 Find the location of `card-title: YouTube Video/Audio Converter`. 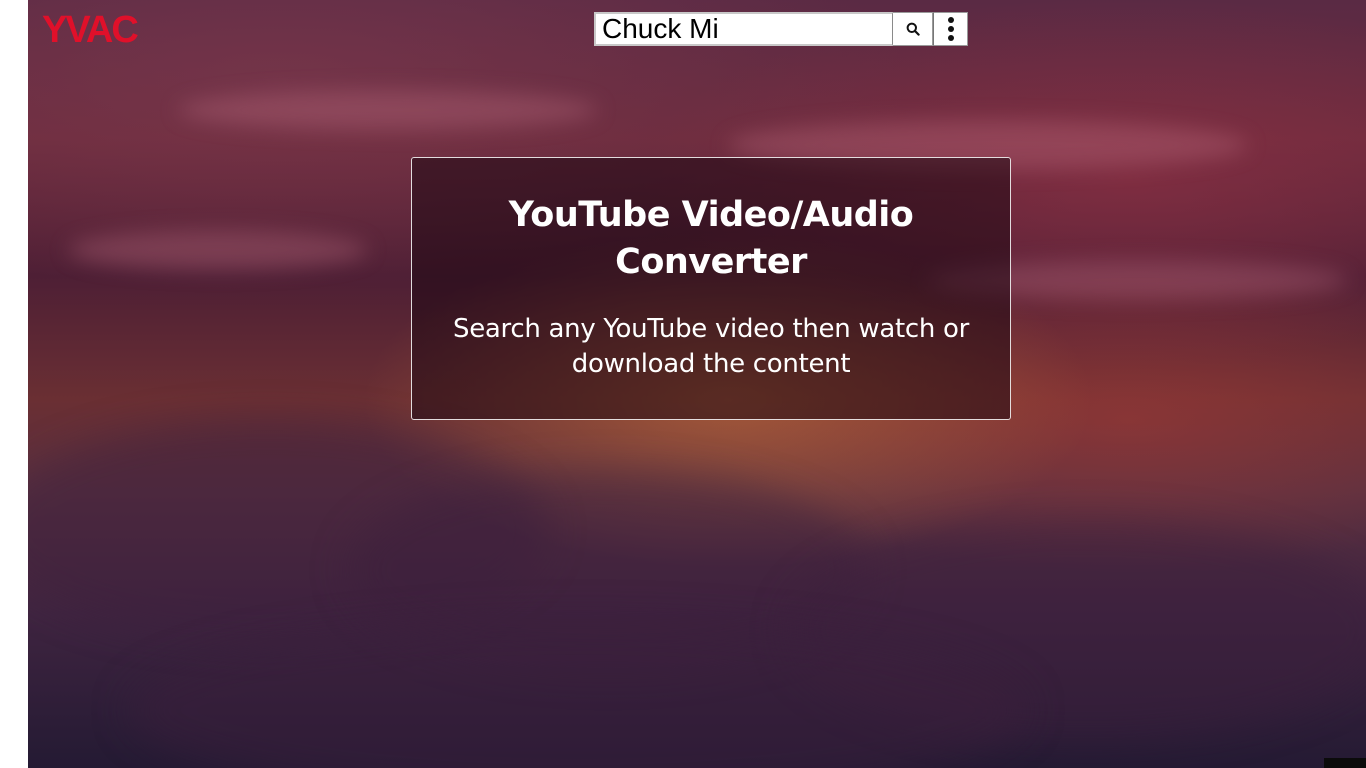

card-title: YouTube Video/Audio Converter is located at coordinates (711, 238).